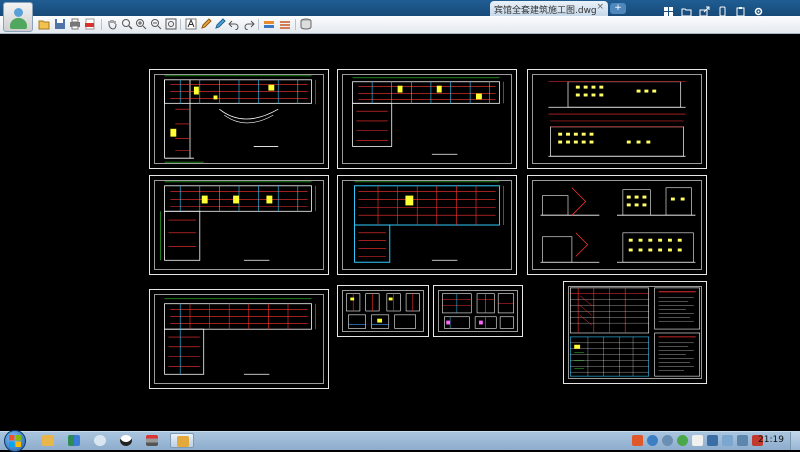 This screenshot has width=800, height=452. I want to click on layout-icon, so click(285, 24).